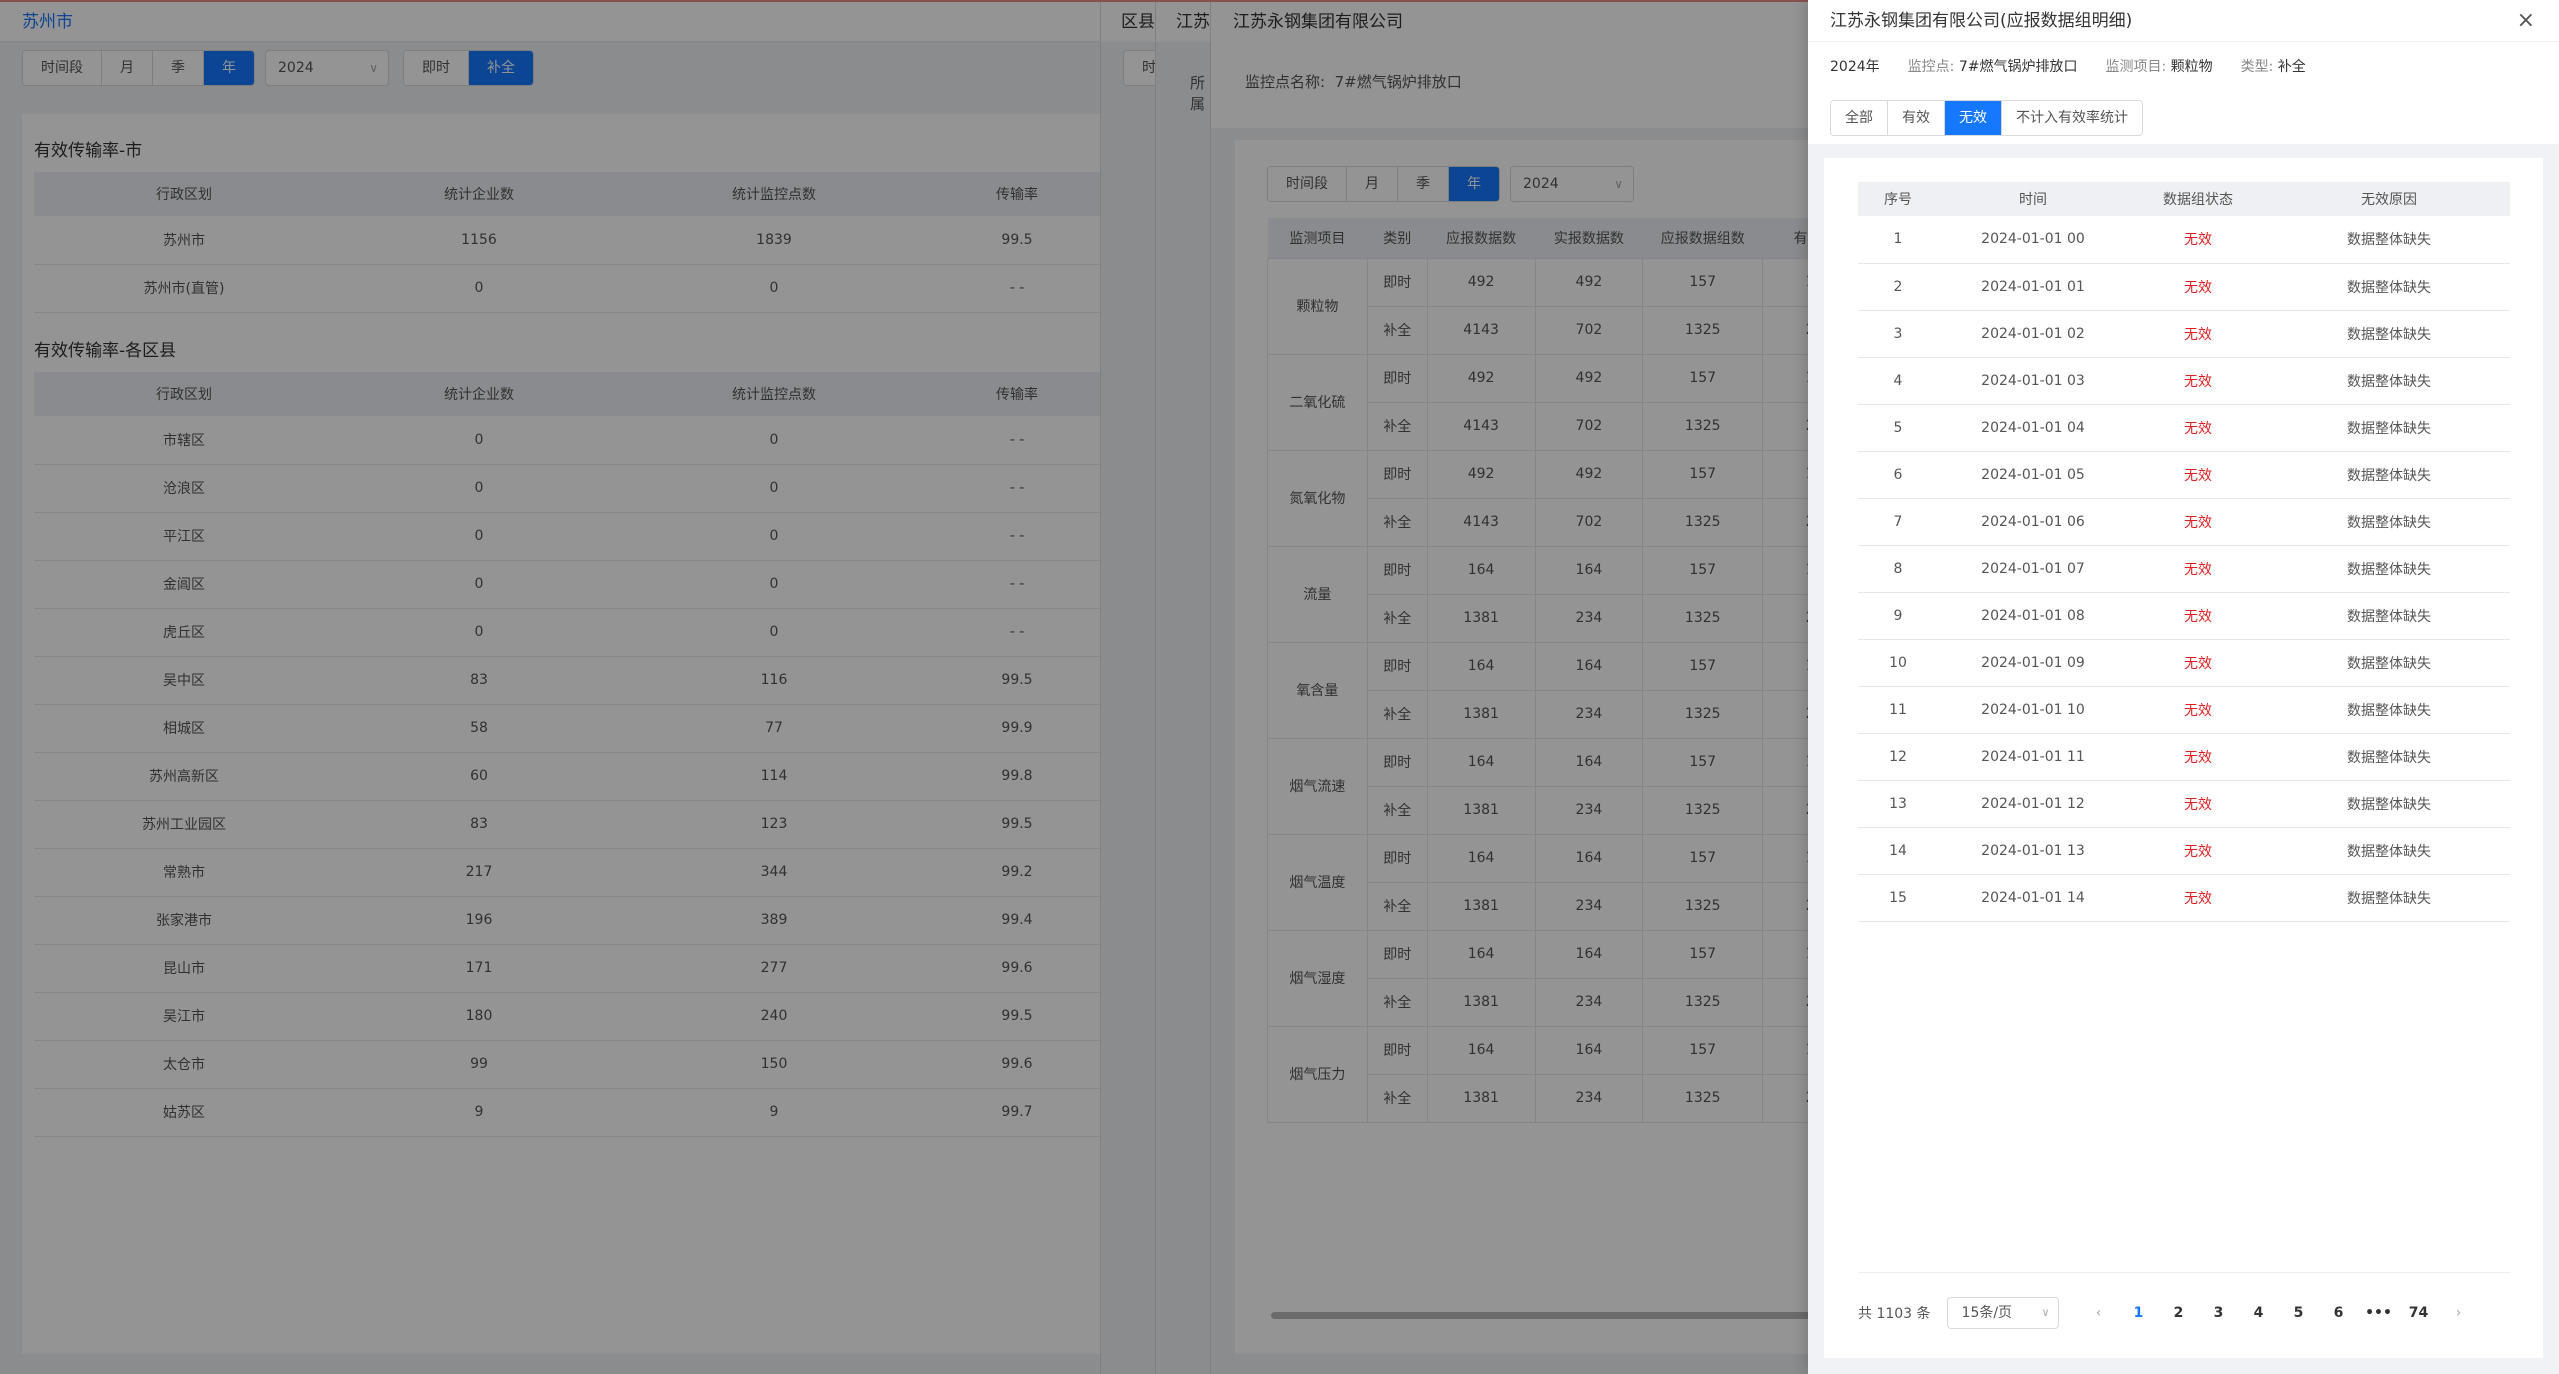  I want to click on column-header: 数据组状态, so click(2198, 199).